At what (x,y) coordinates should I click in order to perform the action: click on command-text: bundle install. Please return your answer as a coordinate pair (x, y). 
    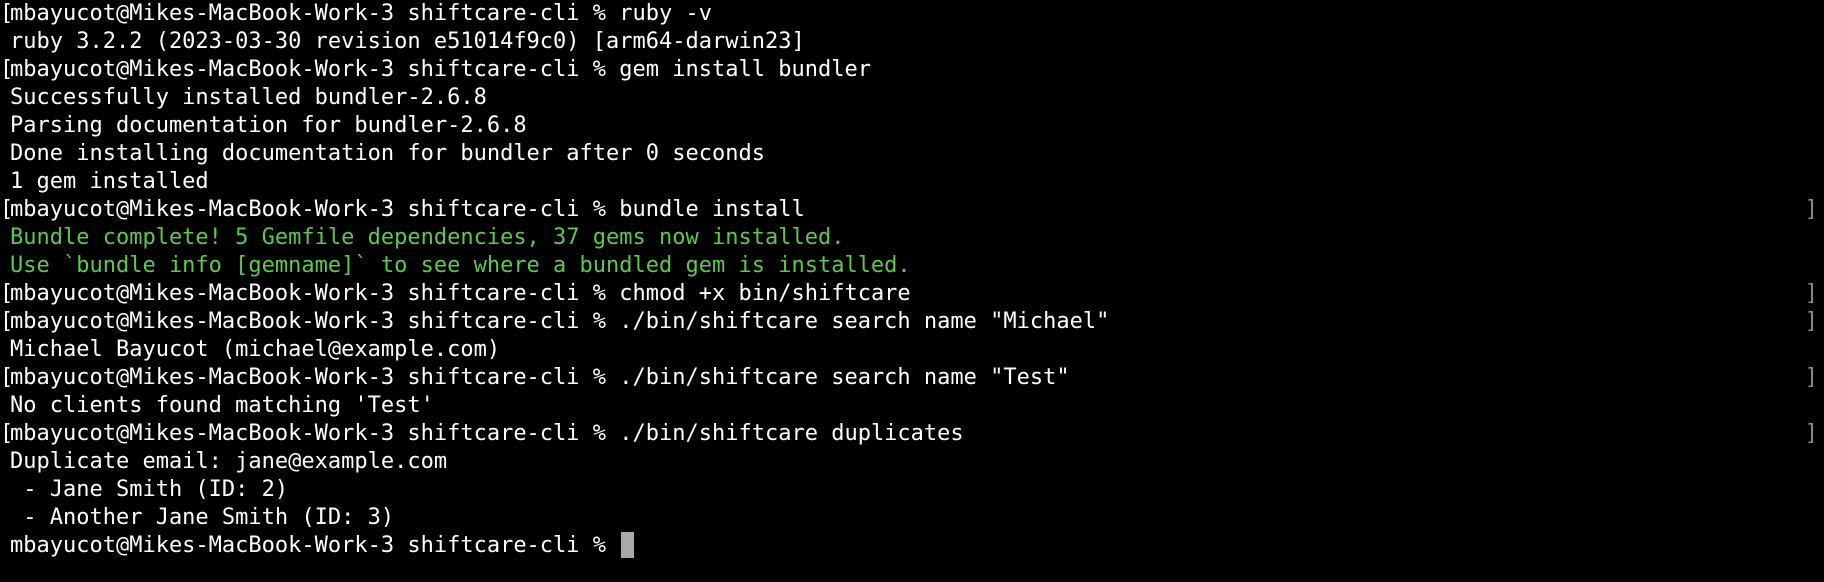
    Looking at the image, I should click on (712, 209).